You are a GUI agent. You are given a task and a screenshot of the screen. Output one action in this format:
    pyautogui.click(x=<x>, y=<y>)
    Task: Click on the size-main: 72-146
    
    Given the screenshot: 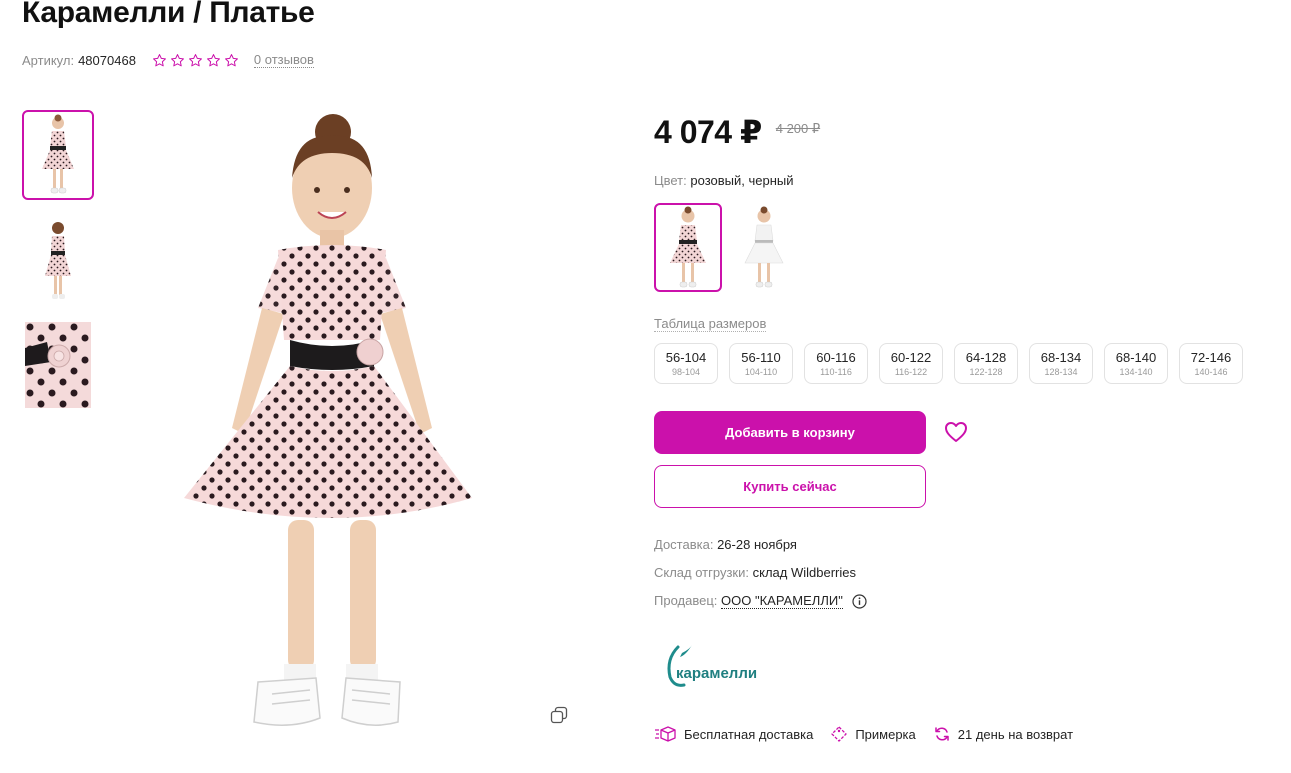 What is the action you would take?
    pyautogui.click(x=1211, y=357)
    